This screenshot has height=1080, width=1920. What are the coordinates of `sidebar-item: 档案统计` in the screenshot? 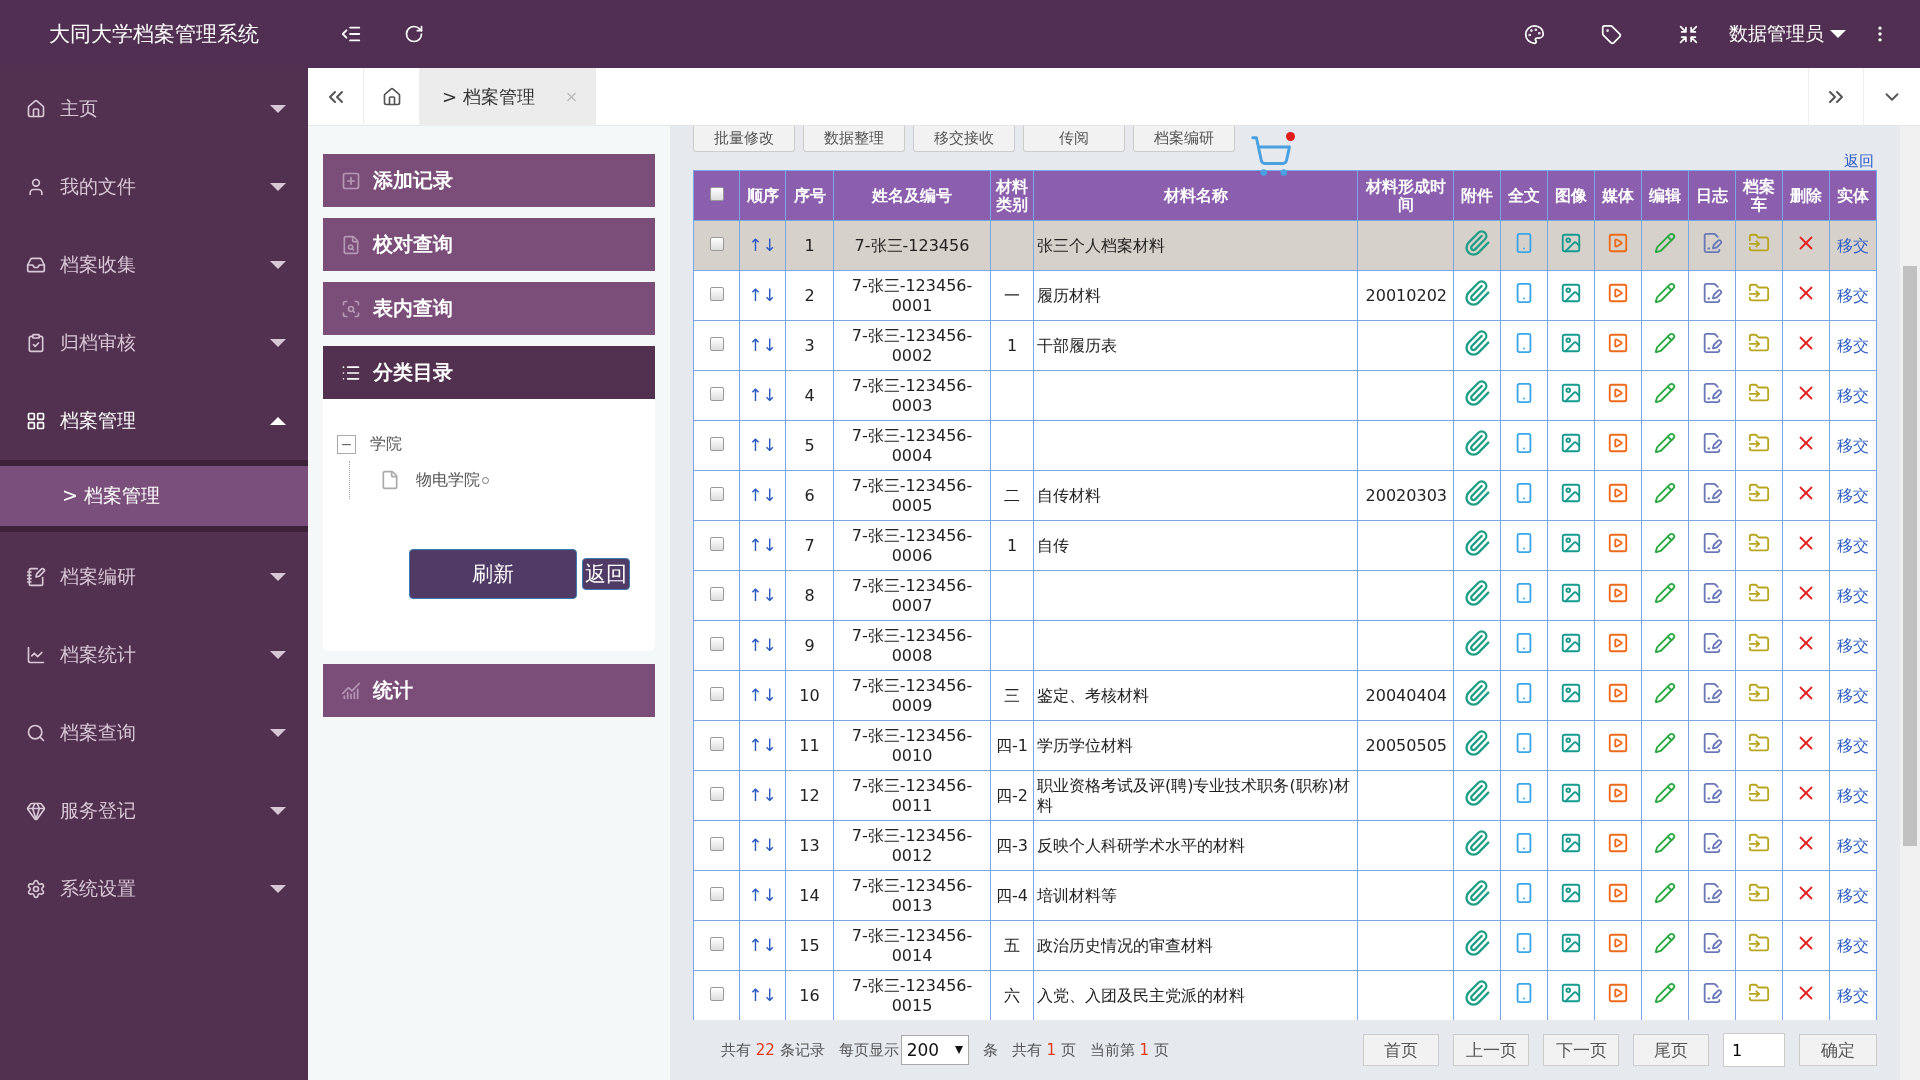 It's located at (154, 655).